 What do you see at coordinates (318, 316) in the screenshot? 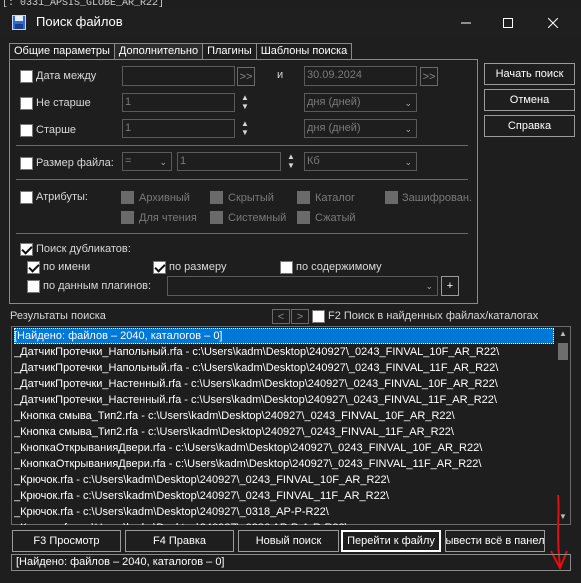
I see `search-in-found-checkbox` at bounding box center [318, 316].